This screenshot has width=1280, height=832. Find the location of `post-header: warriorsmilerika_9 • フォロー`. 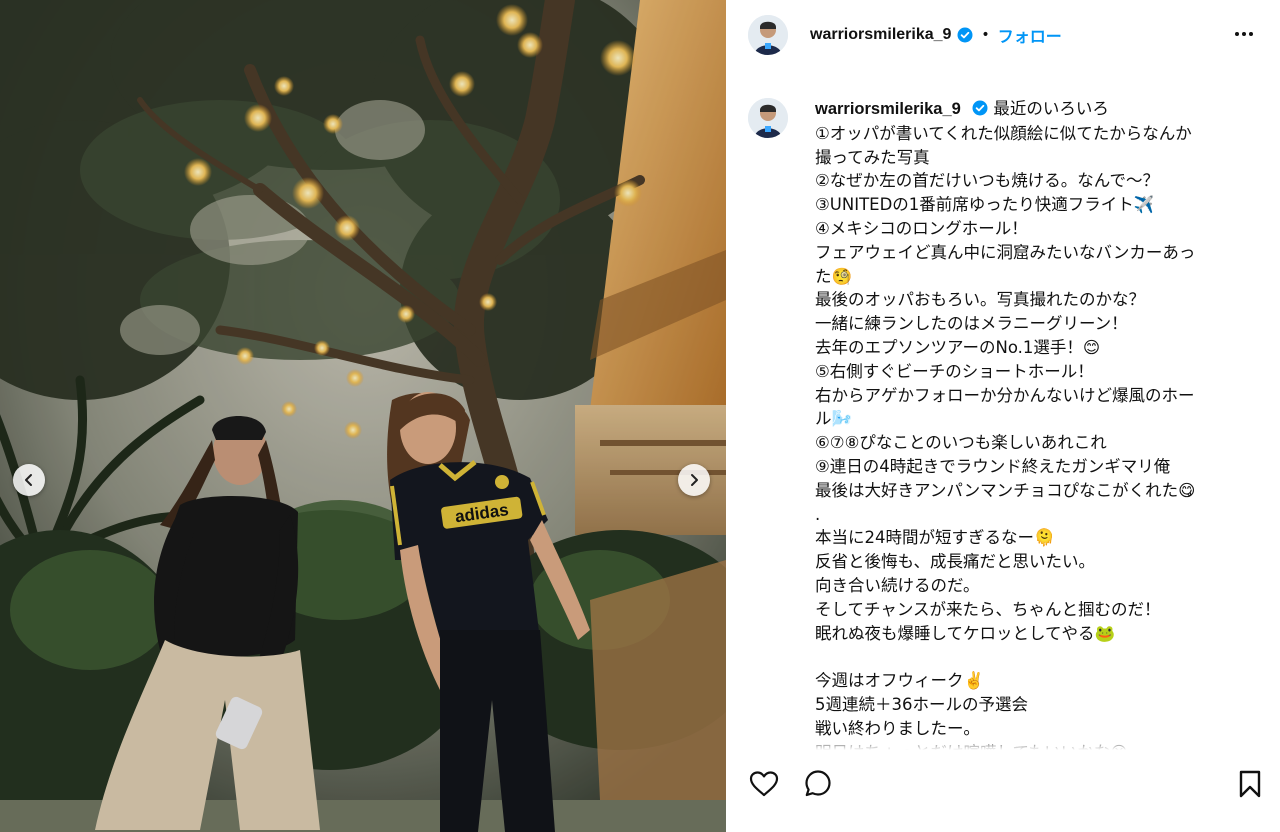

post-header: warriorsmilerika_9 • フォロー is located at coordinates (1003, 35).